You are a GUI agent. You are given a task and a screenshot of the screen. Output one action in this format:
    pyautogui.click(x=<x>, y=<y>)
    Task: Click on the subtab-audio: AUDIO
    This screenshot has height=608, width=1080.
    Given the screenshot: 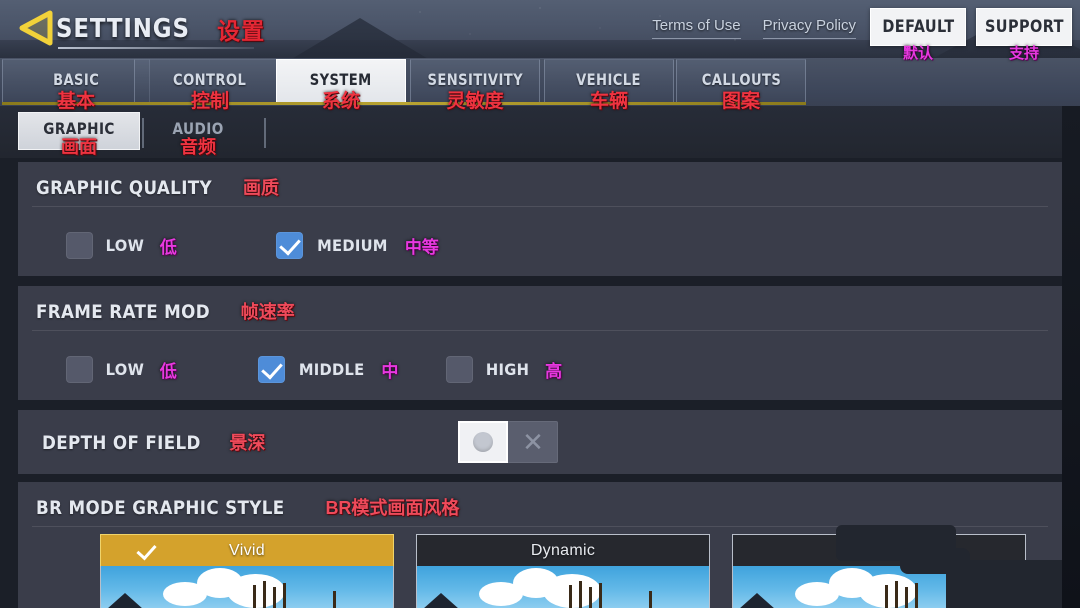 What is the action you would take?
    pyautogui.click(x=198, y=131)
    